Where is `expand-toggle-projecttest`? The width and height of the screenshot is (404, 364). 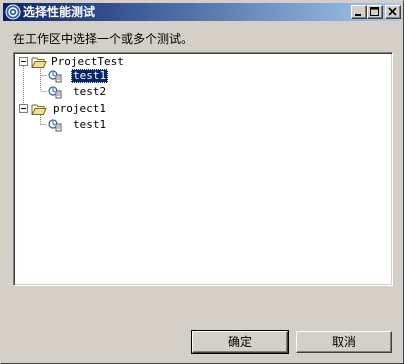
expand-toggle-projecttest is located at coordinates (23, 61).